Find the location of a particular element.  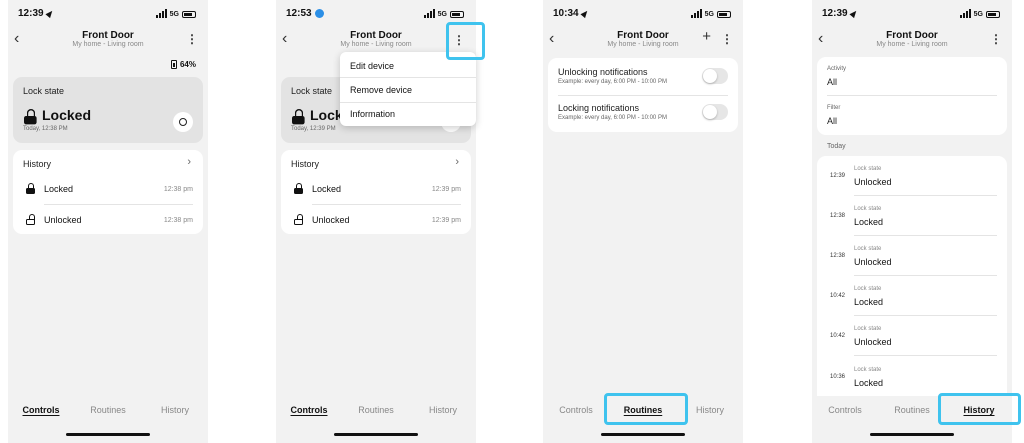

activity-select: All is located at coordinates (832, 82).